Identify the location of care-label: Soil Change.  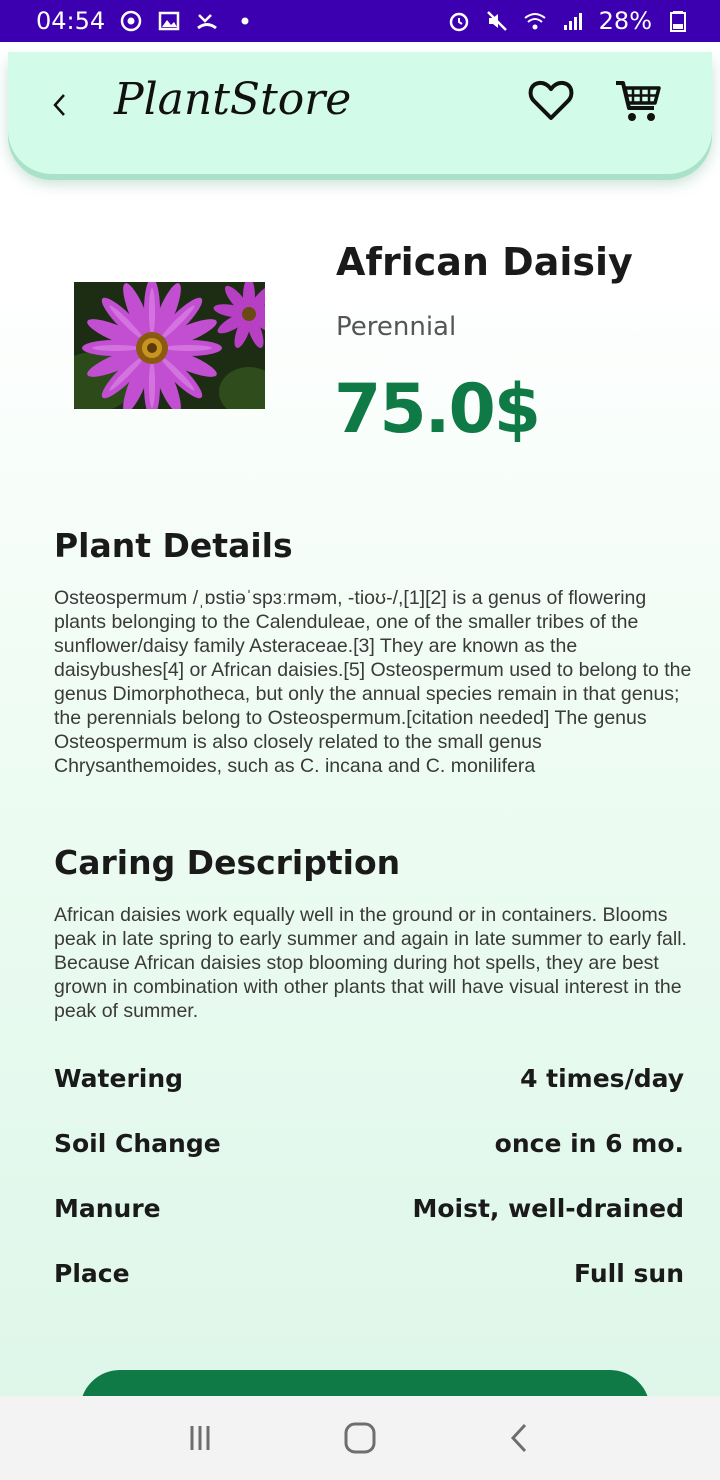
(137, 1143).